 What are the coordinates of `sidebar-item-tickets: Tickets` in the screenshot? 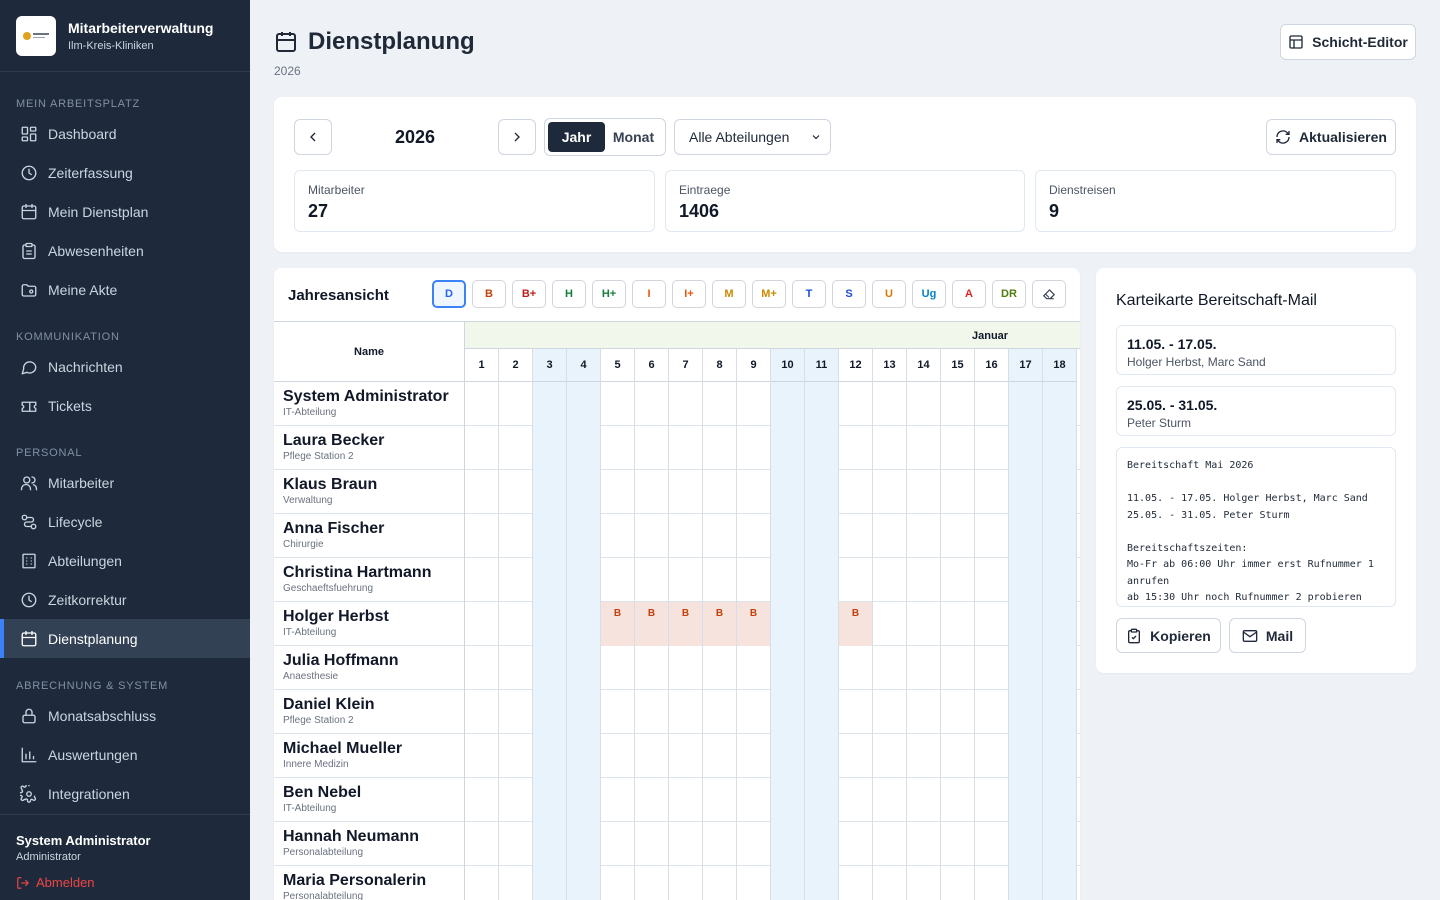 It's located at (125, 405).